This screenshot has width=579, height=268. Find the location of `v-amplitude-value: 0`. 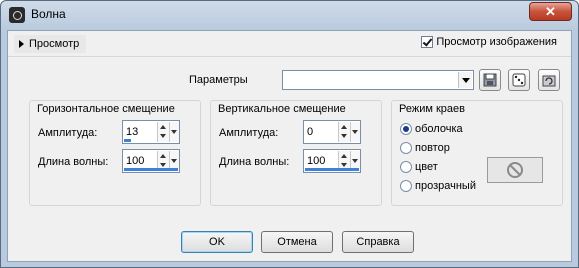

v-amplitude-value: 0 is located at coordinates (310, 132).